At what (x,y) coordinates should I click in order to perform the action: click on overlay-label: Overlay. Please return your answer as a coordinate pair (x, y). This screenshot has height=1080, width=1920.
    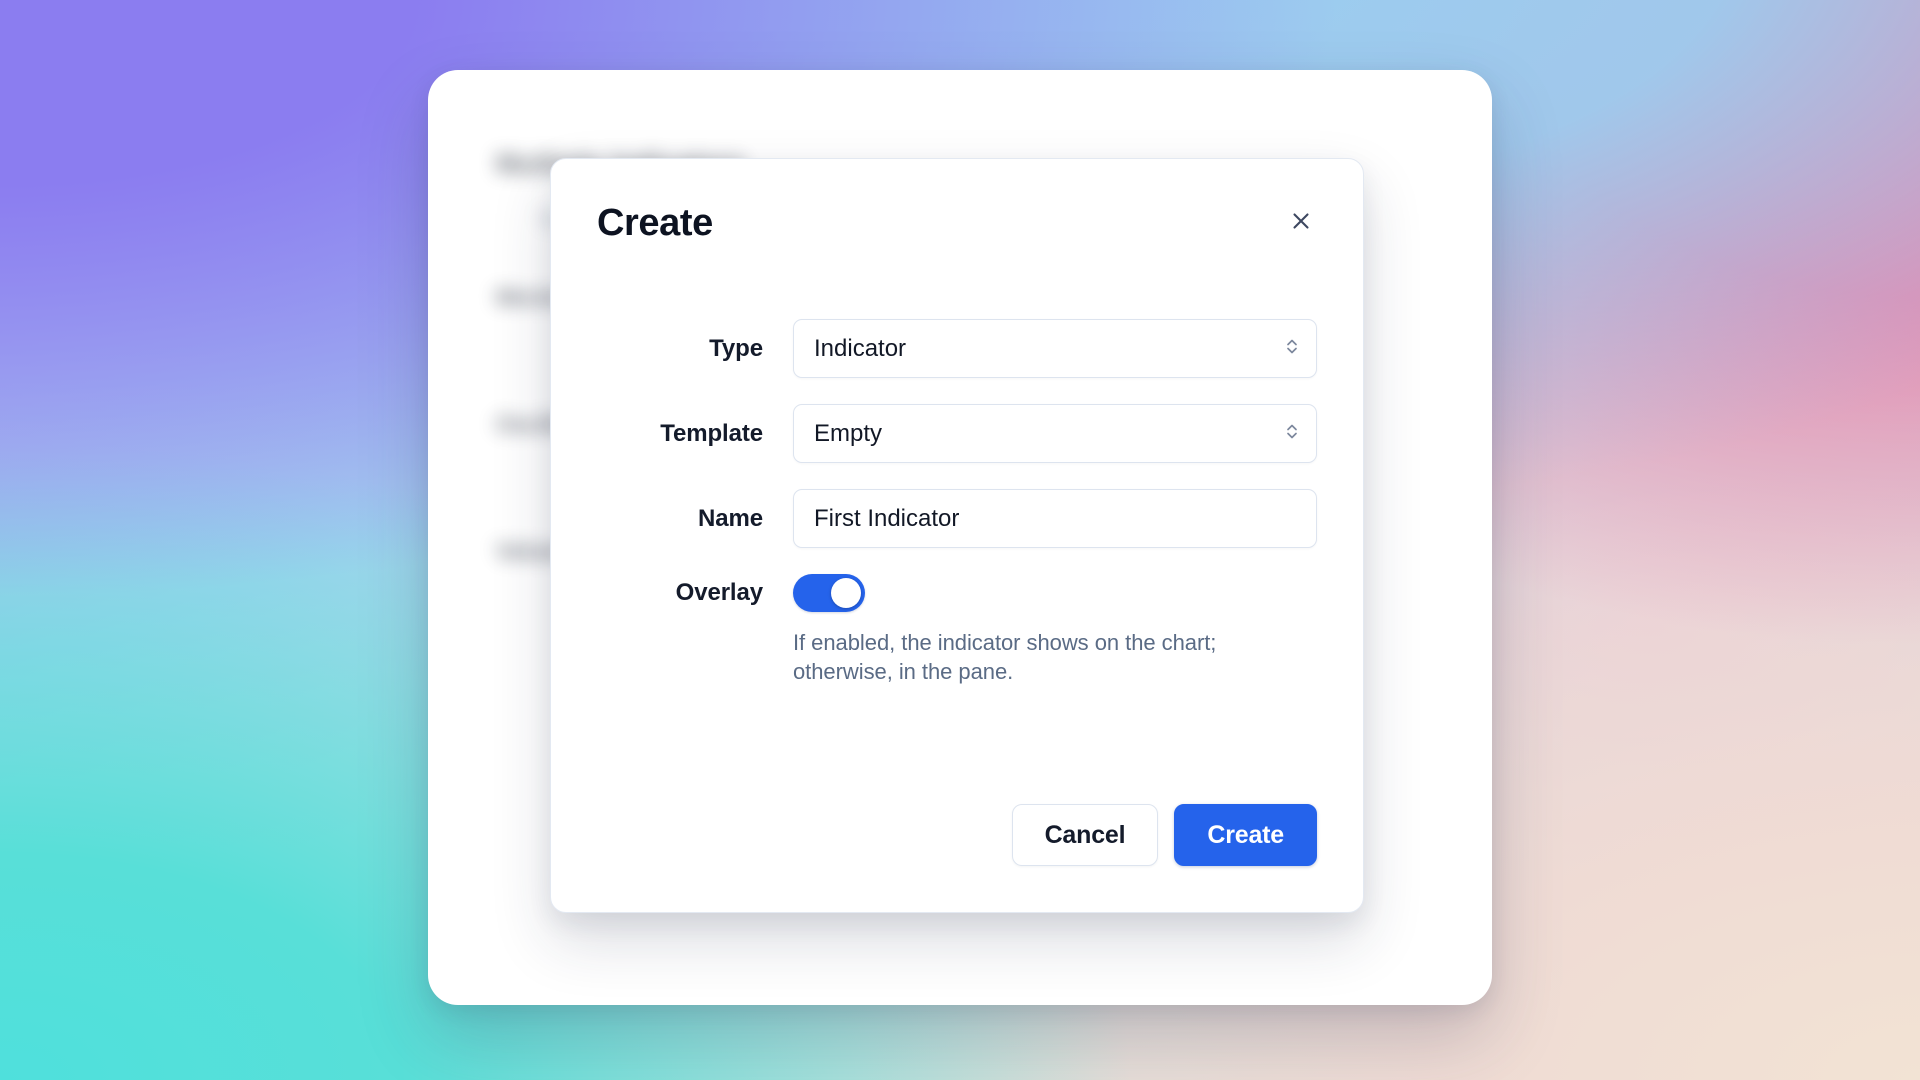
    Looking at the image, I should click on (719, 592).